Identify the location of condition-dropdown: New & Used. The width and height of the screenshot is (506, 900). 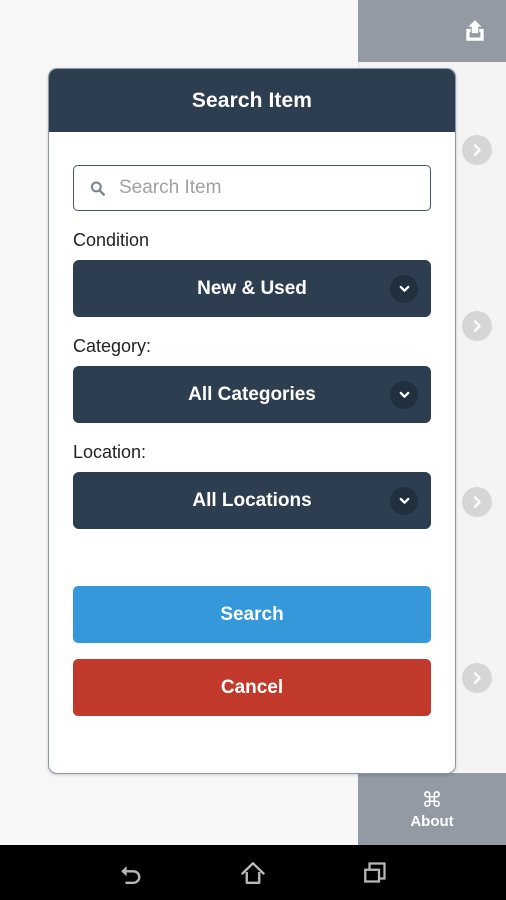
(252, 288).